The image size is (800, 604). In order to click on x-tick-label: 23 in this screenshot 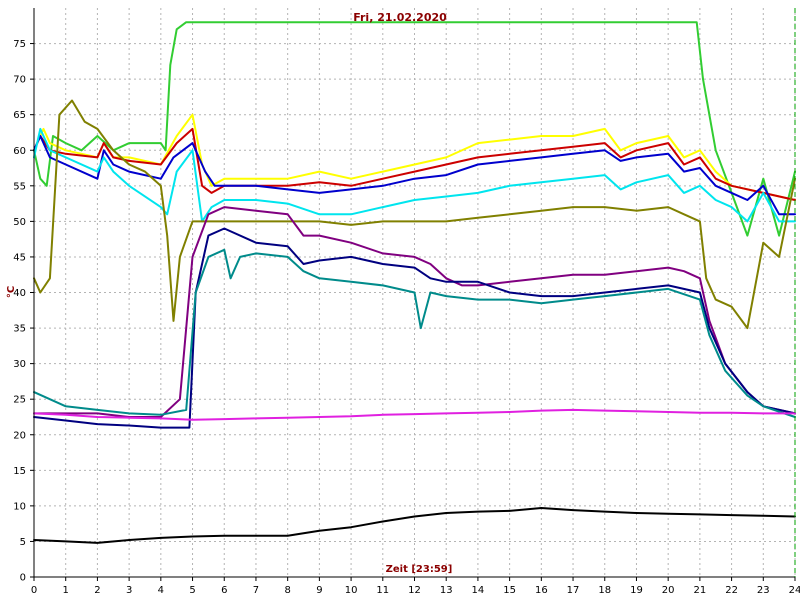, I will do `click(763, 590)`.